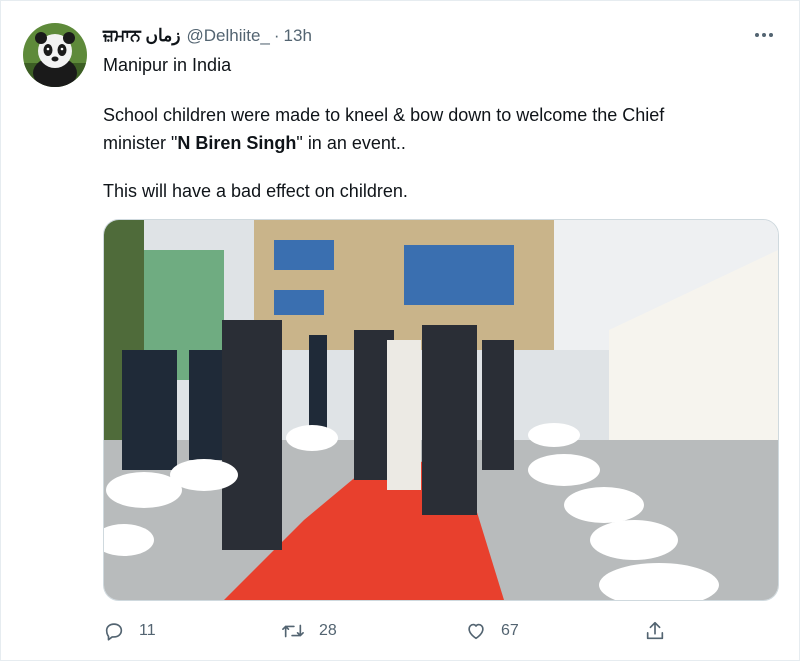 The image size is (800, 661). I want to click on display-name: ਜ਼ਮਾਨ زماں, so click(141, 36).